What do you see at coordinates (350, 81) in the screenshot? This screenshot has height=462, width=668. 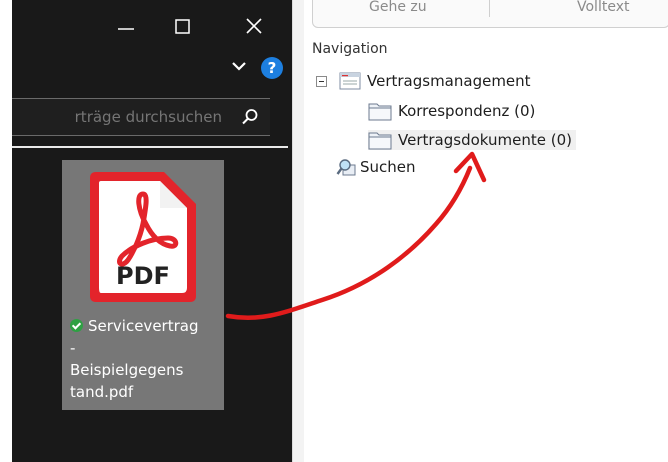 I see `repository-icon` at bounding box center [350, 81].